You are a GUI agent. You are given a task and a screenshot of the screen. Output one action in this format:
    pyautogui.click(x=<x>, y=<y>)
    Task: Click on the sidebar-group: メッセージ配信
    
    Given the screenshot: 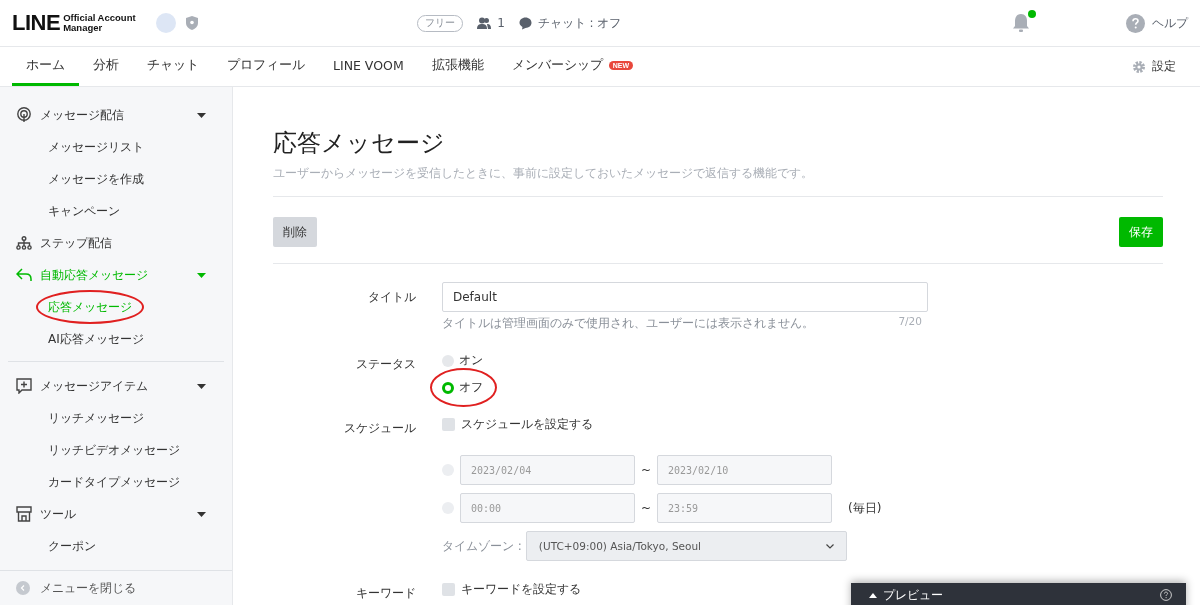 What is the action you would take?
    pyautogui.click(x=116, y=115)
    